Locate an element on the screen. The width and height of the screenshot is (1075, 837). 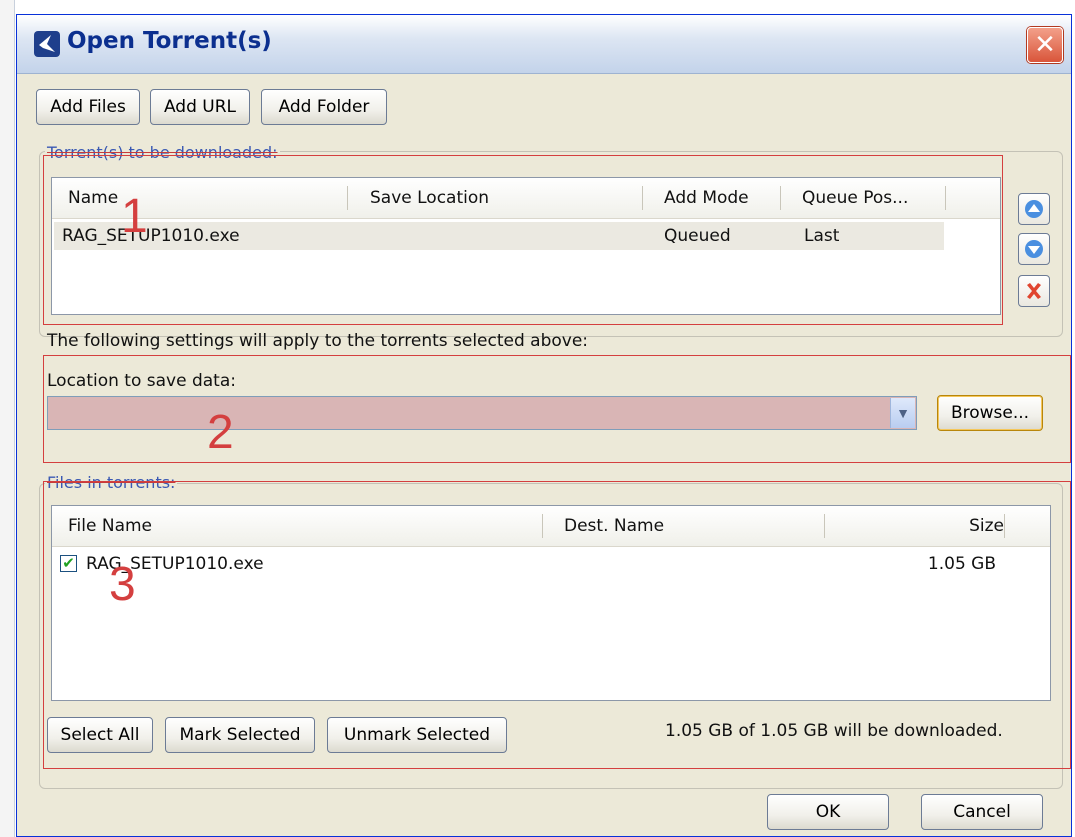
checkmark-icon: ✔ is located at coordinates (68, 563).